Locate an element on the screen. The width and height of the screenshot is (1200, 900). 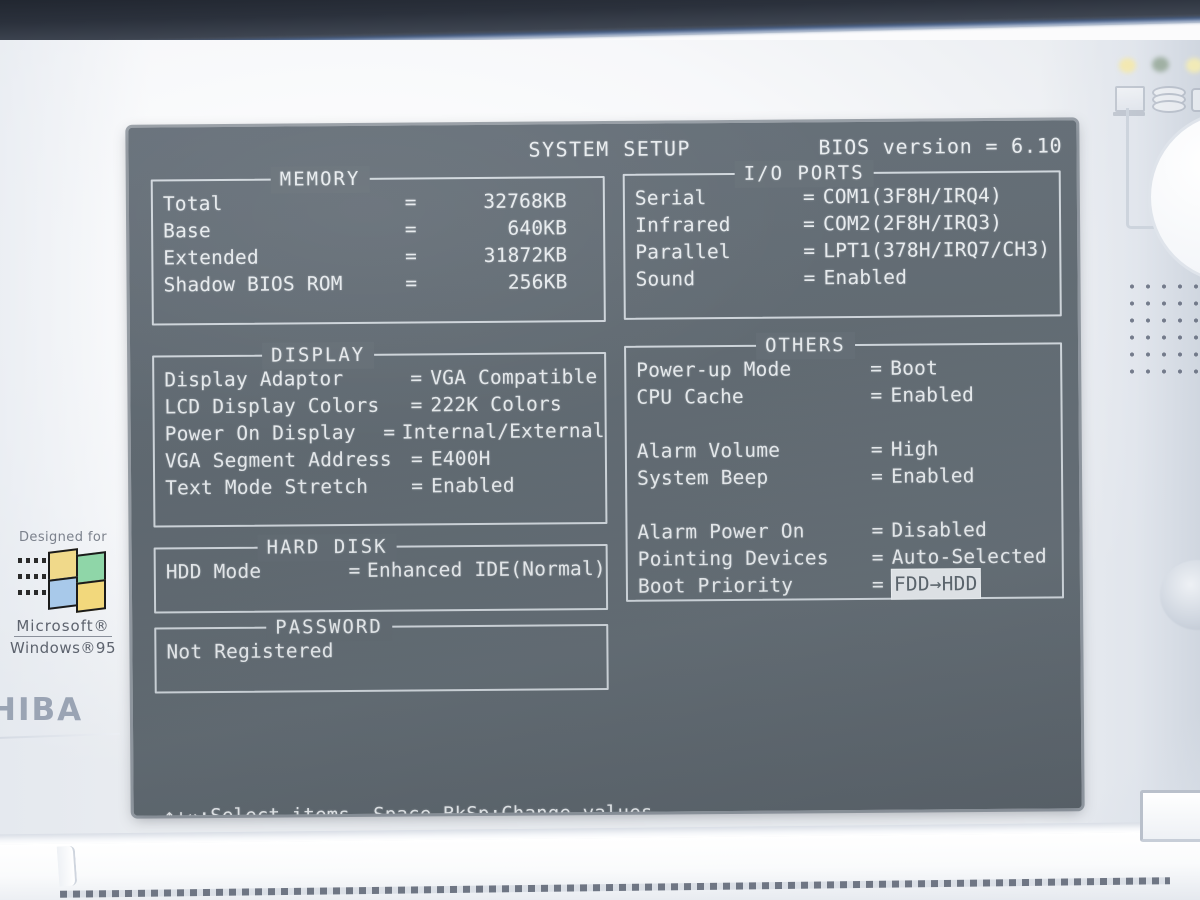
power-led-indicator is located at coordinates (1127, 65).